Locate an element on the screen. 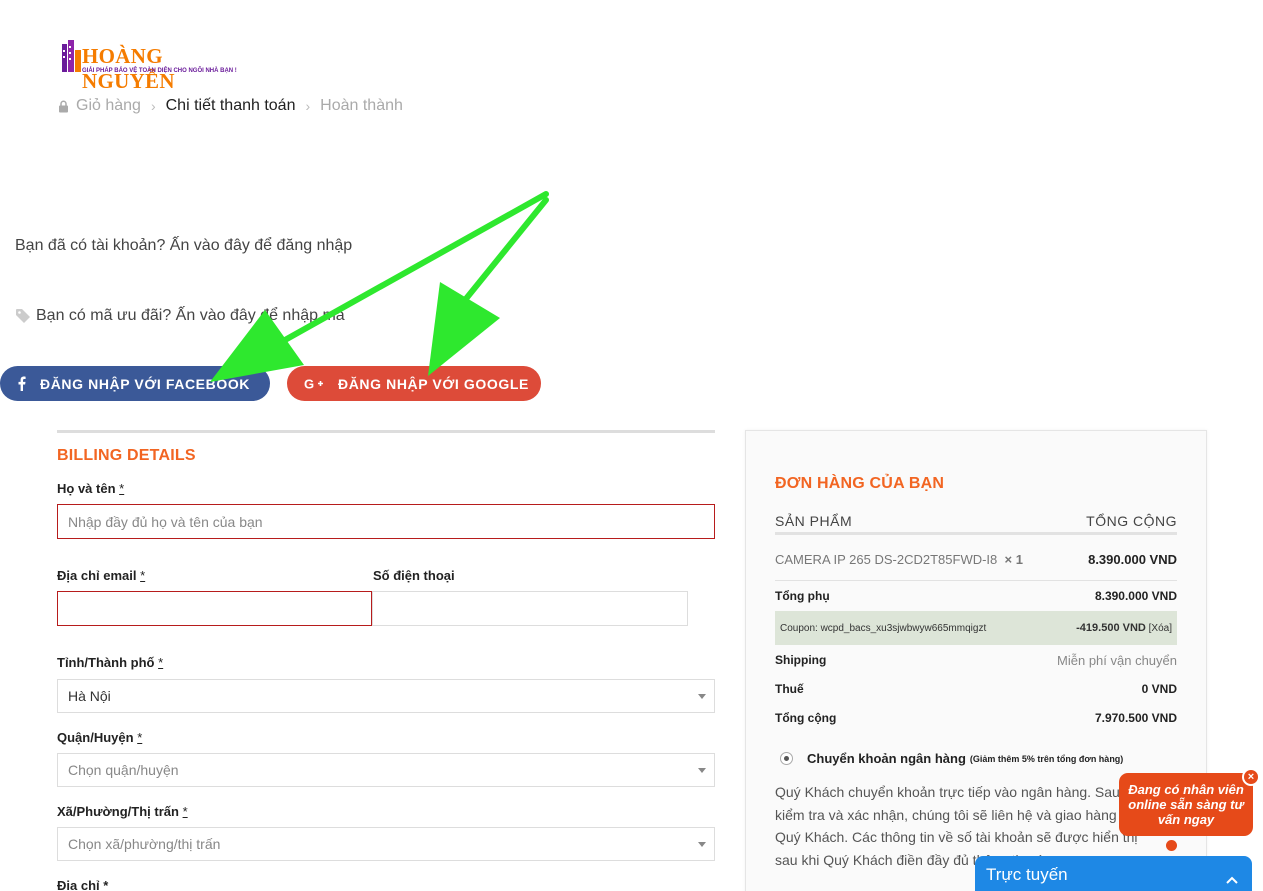  shipping-value: Miễn phí vận chuyển is located at coordinates (1117, 660).